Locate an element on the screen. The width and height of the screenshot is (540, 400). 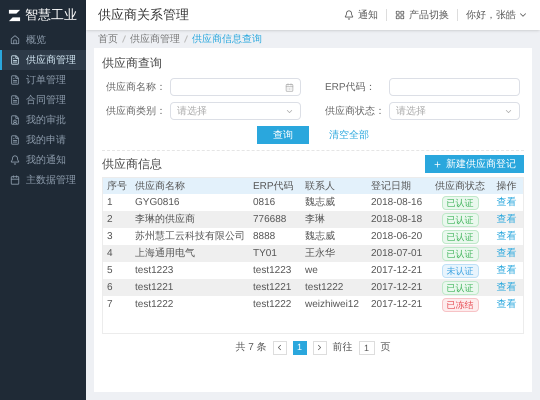
notify-link: 通知 is located at coordinates (361, 15).